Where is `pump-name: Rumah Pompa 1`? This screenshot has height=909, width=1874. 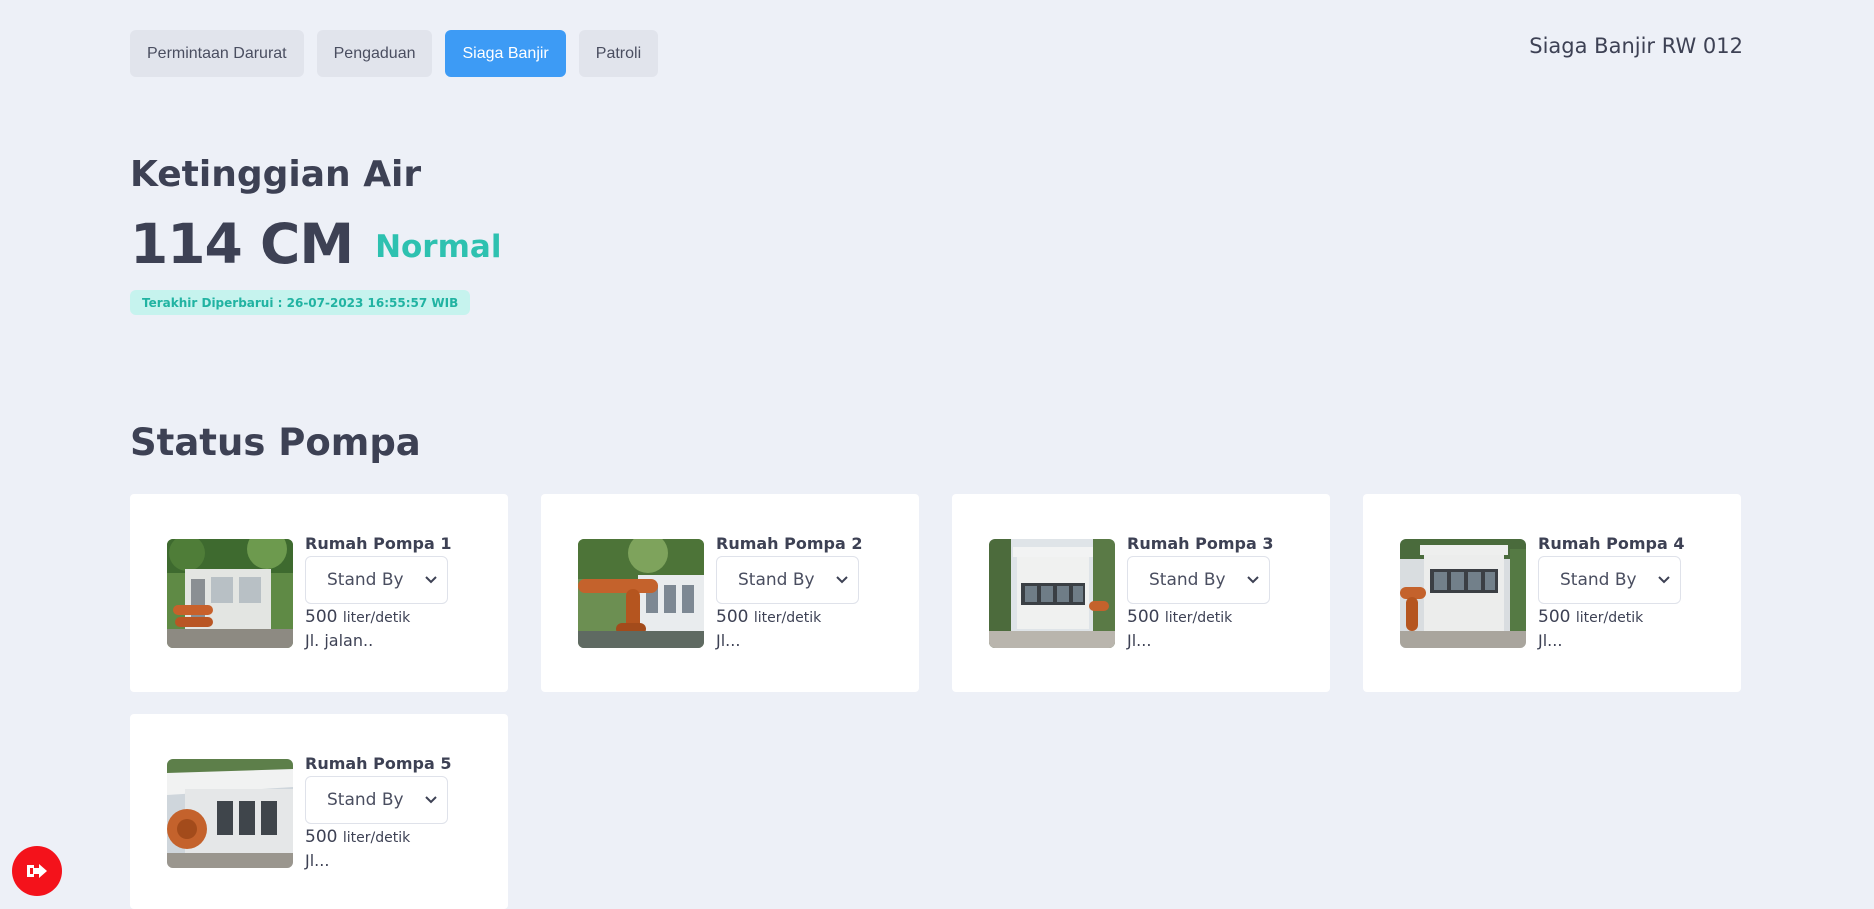
pump-name: Rumah Pompa 1 is located at coordinates (378, 543).